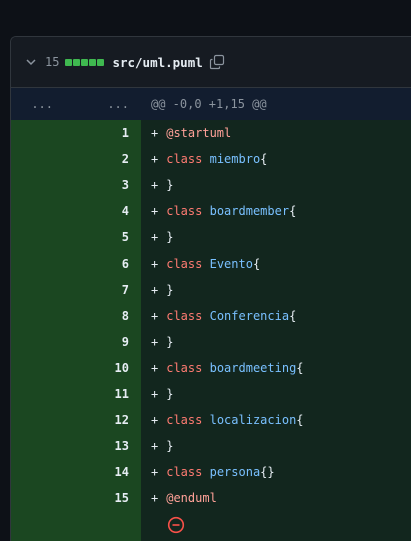 Image resolution: width=411 pixels, height=541 pixels. I want to click on diff-line: 8 + class Conferencia{, so click(211, 315).